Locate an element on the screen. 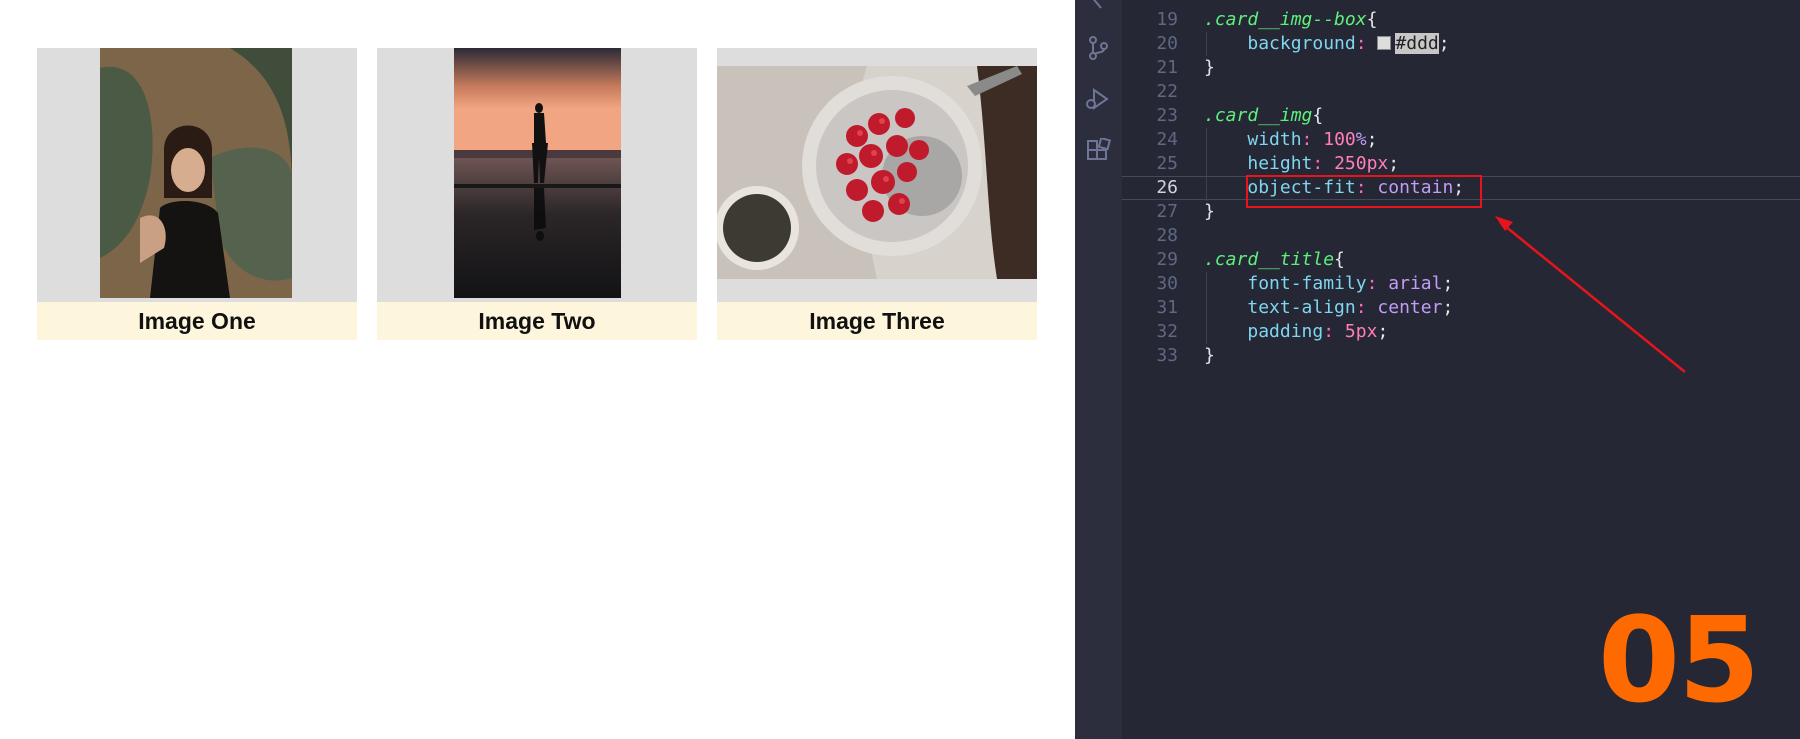  card-image-one: Image One is located at coordinates (197, 194).